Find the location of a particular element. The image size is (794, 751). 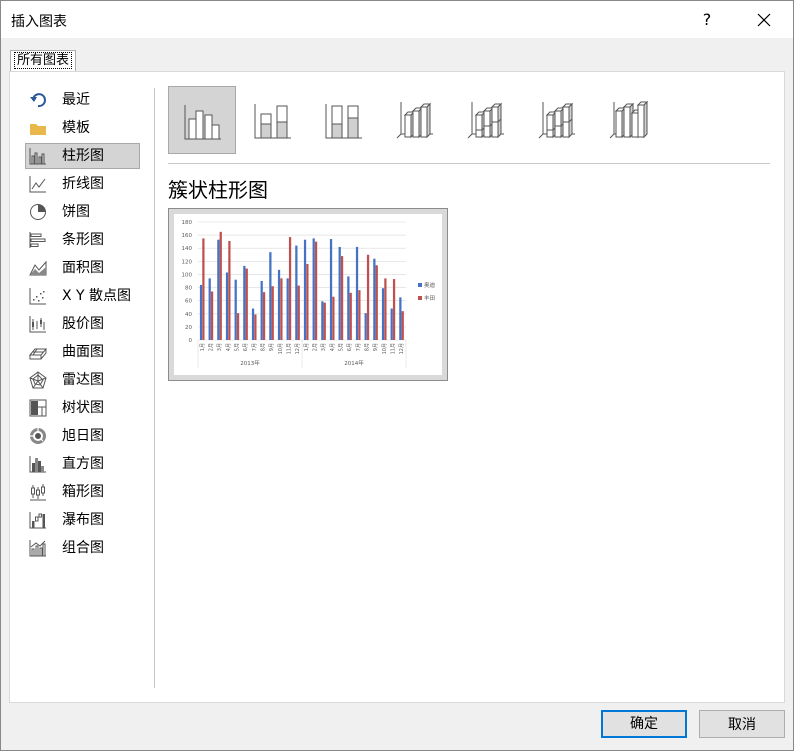

subtype-100-stacked-column-button is located at coordinates (344, 120).